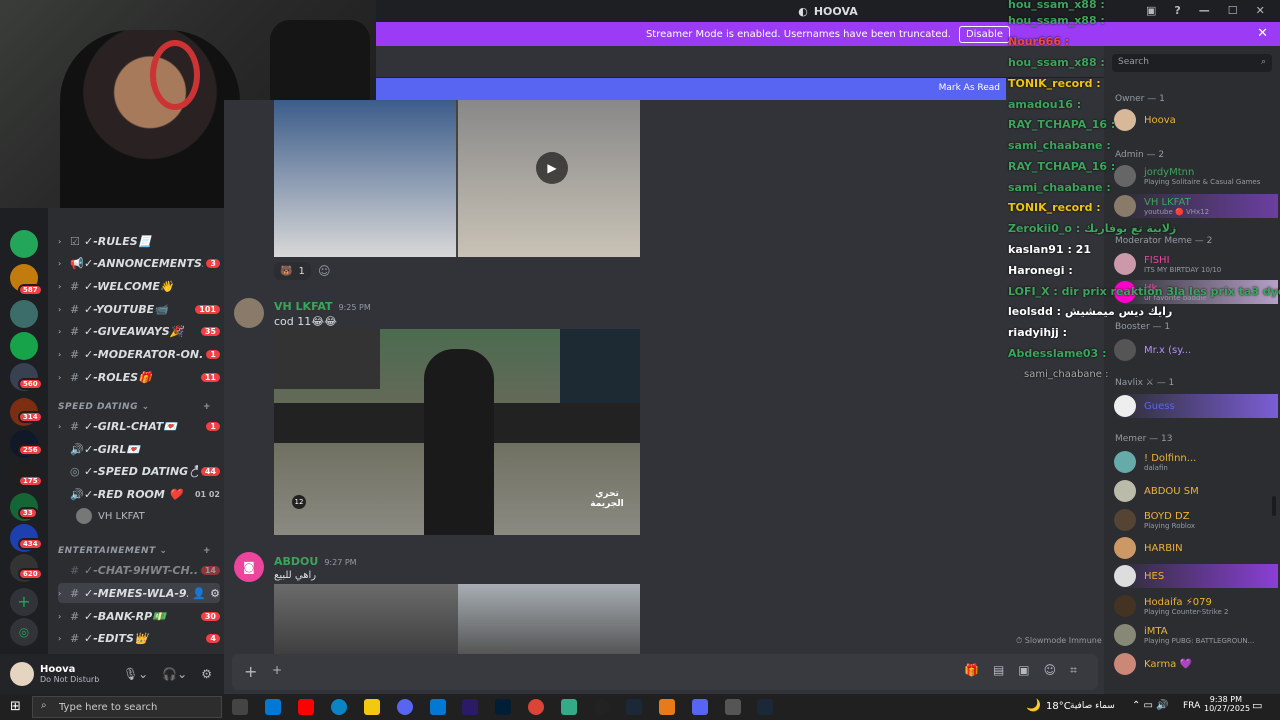  What do you see at coordinates (971, 670) in the screenshot?
I see `gift-icon: 🎁` at bounding box center [971, 670].